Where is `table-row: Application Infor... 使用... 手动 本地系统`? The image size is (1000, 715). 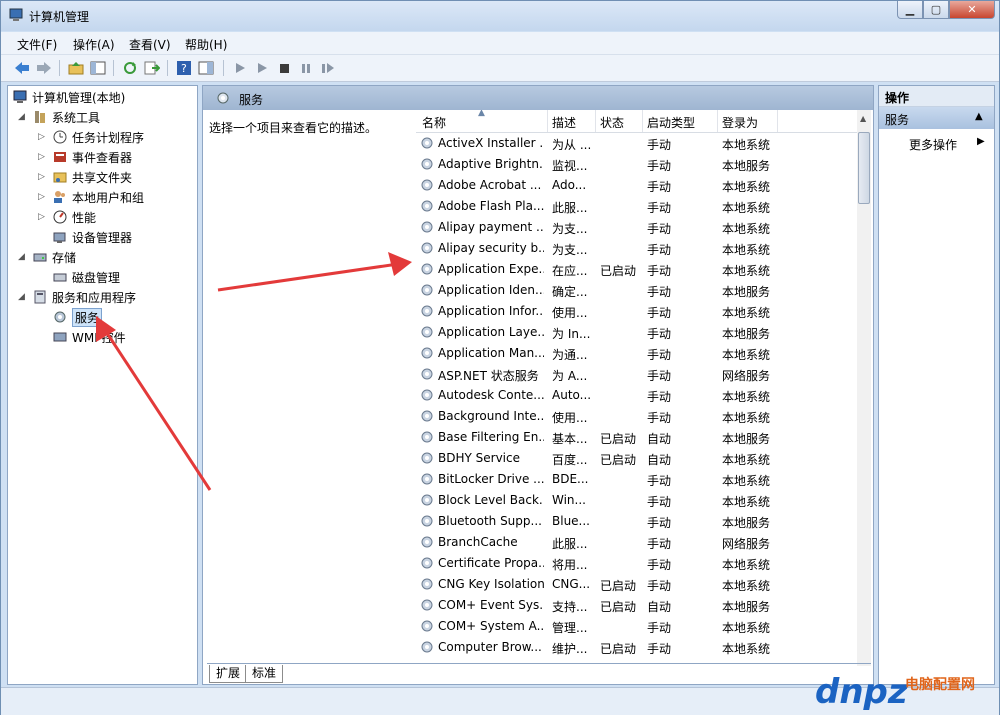
table-row: Application Infor... 使用... 手动 本地系统 is located at coordinates (636, 311).